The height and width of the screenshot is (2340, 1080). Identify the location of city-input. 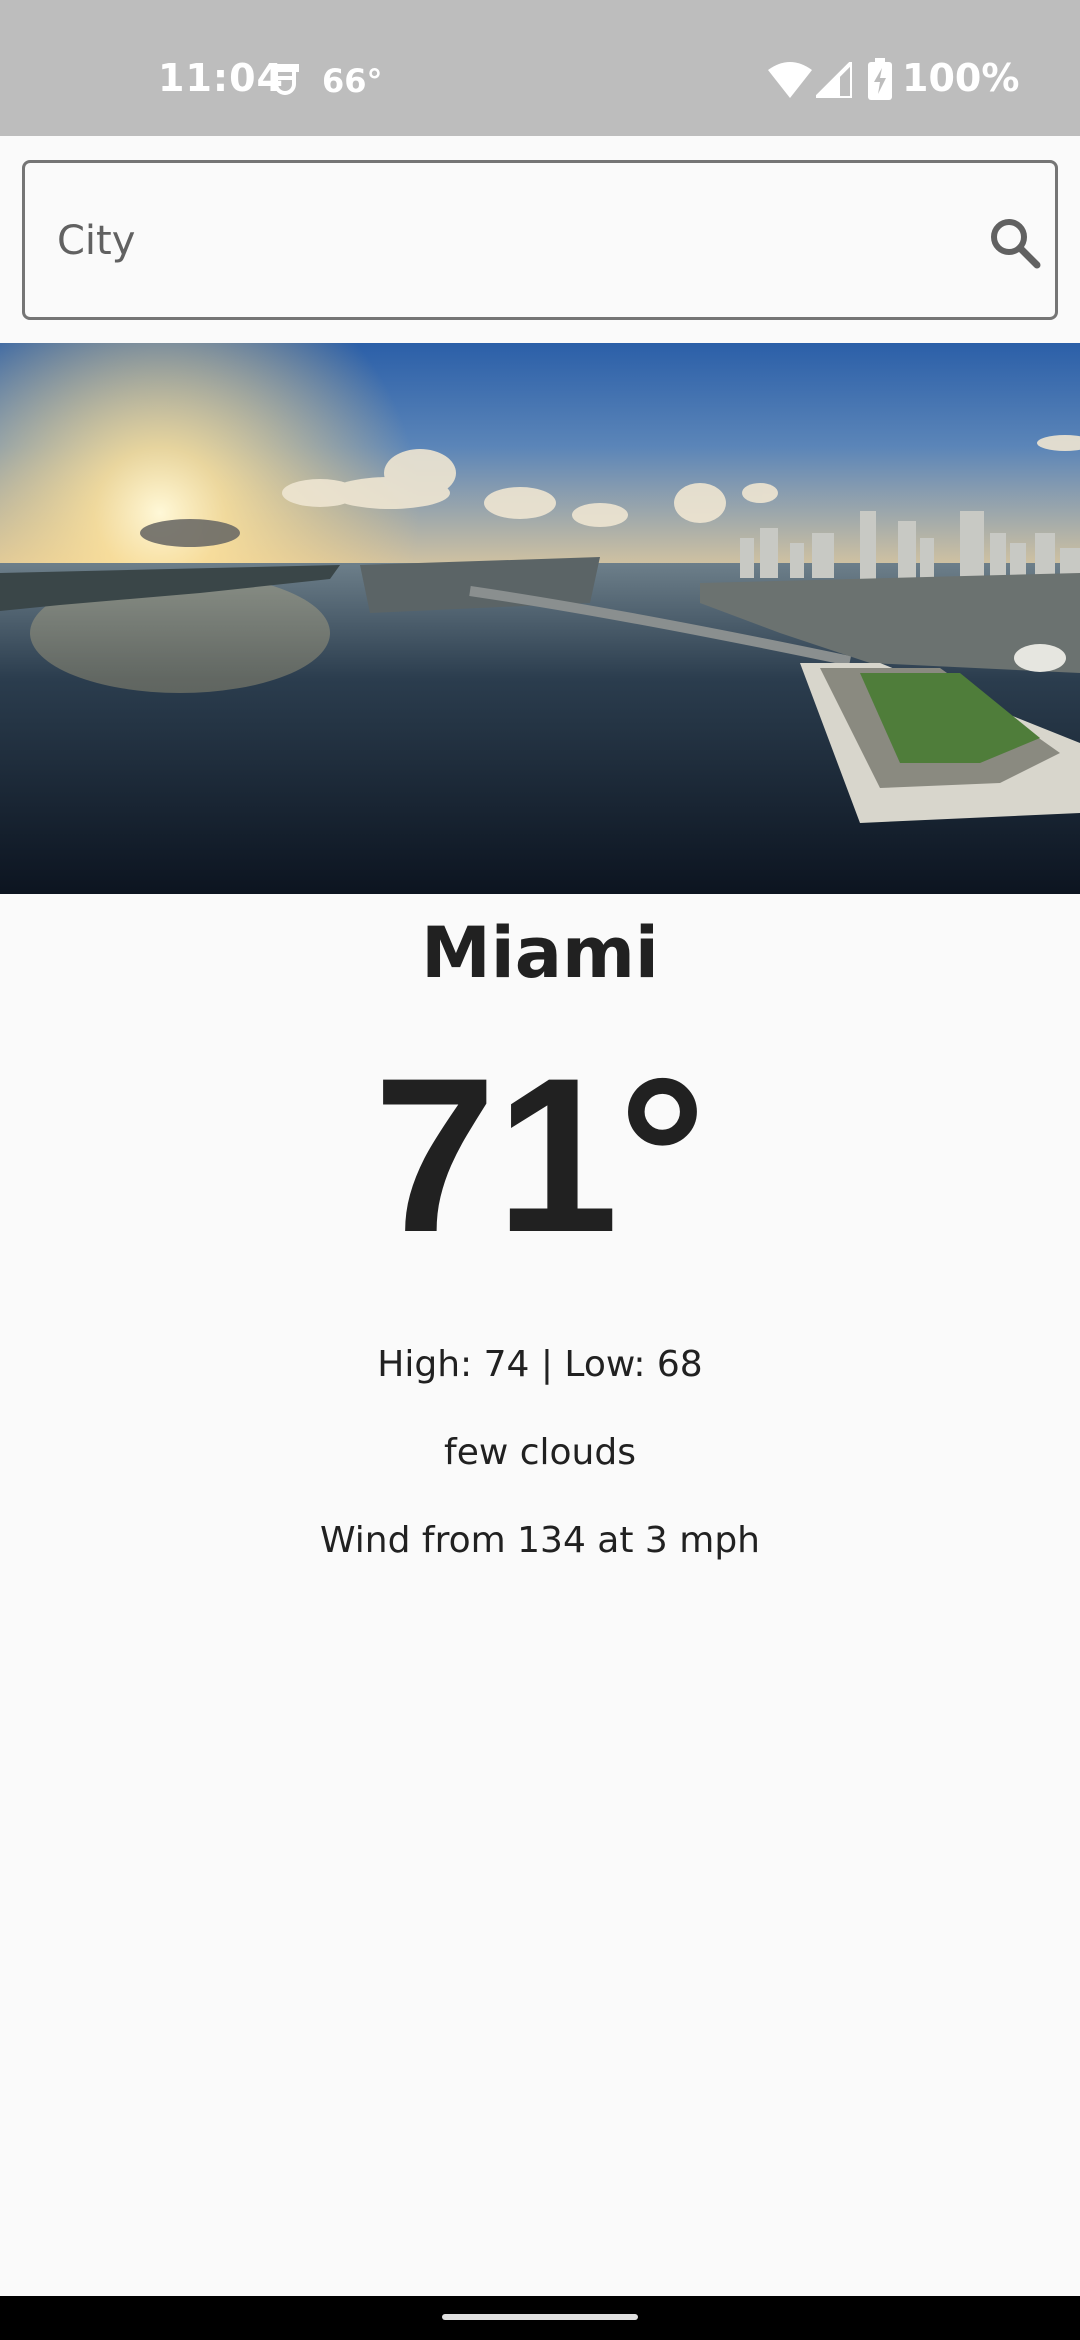
(507, 241).